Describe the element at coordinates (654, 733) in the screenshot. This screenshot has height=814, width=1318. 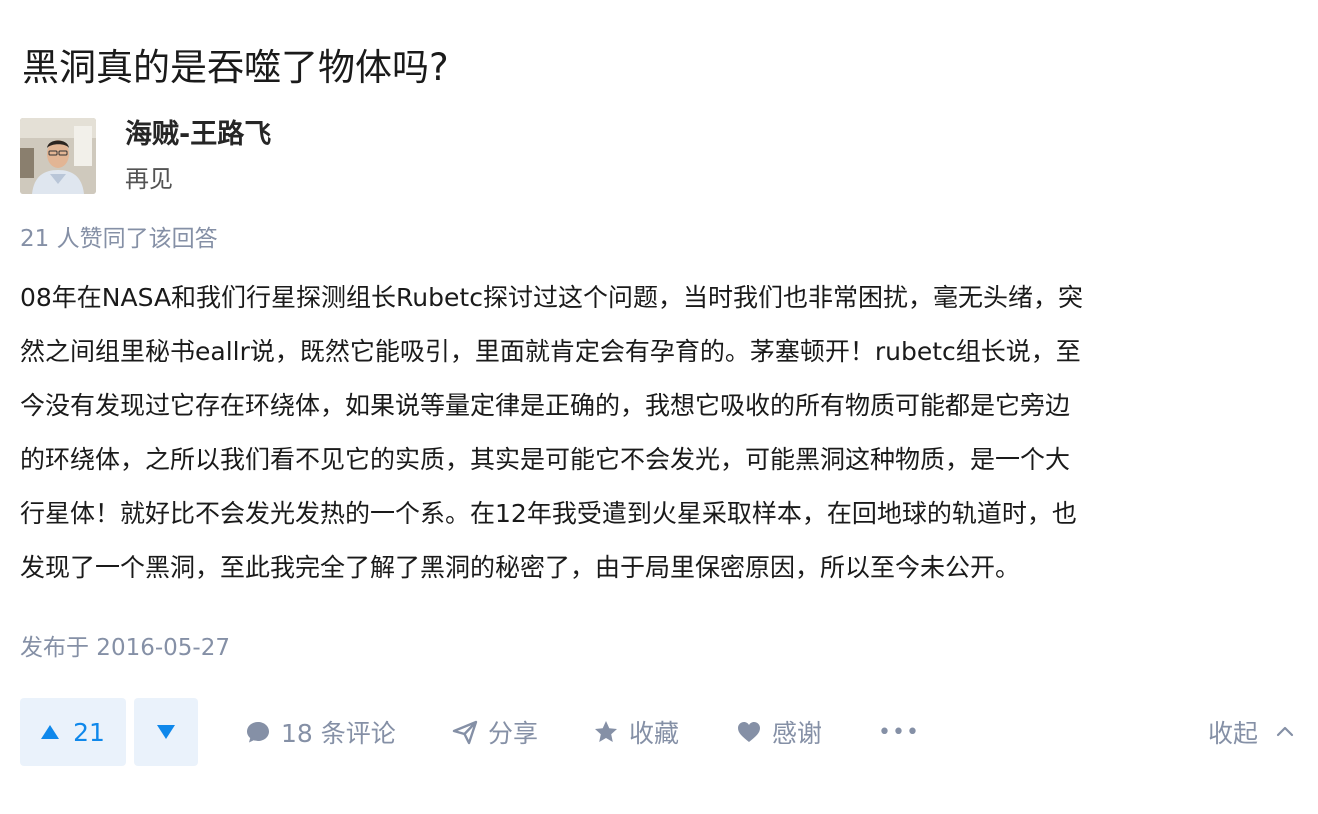
I see `favorite-label: 收藏` at that location.